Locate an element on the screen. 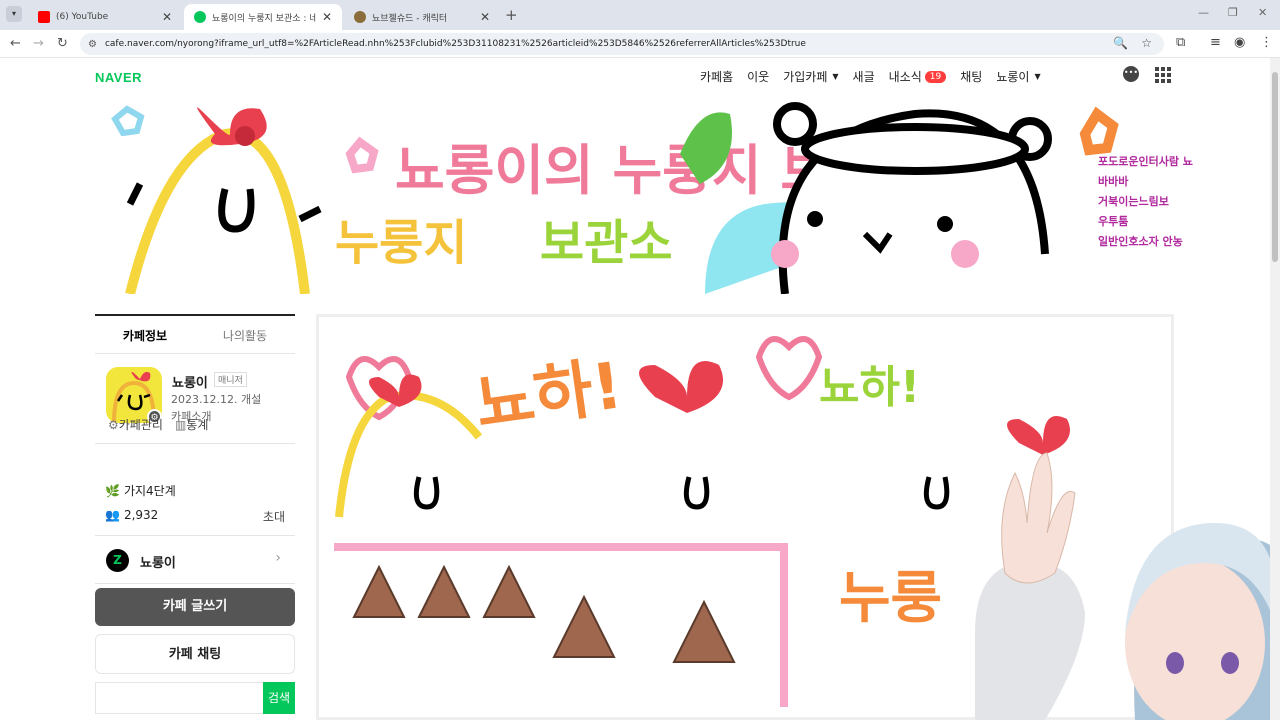 The height and width of the screenshot is (720, 1280). page-scrollbar is located at coordinates (1275, 389).